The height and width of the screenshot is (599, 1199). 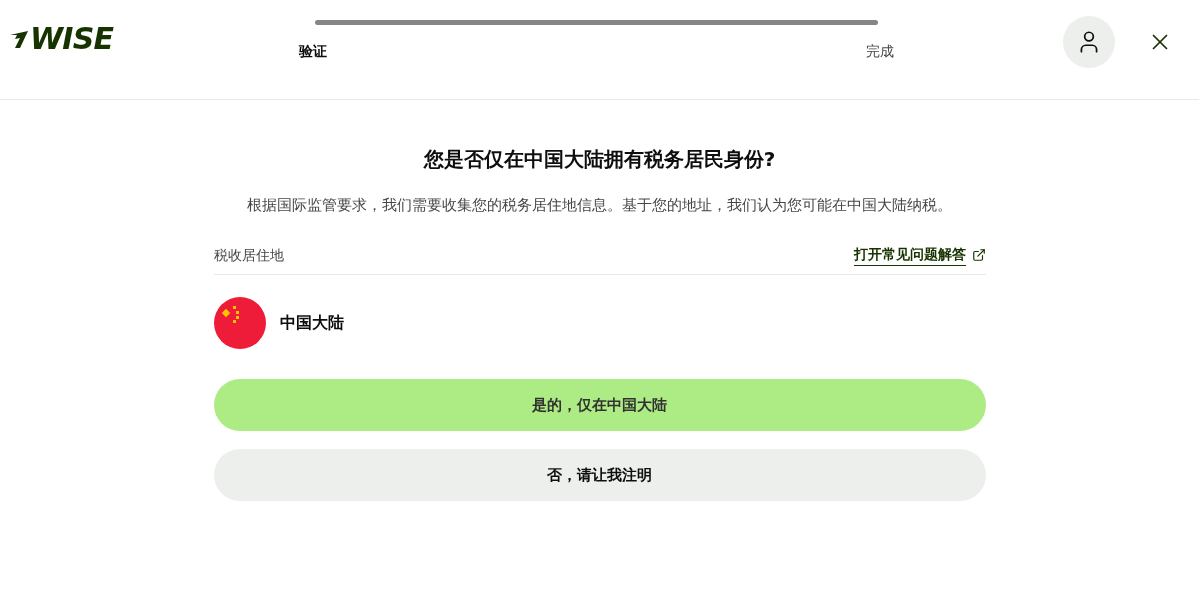 I want to click on progress-step: 完成, so click(x=880, y=51).